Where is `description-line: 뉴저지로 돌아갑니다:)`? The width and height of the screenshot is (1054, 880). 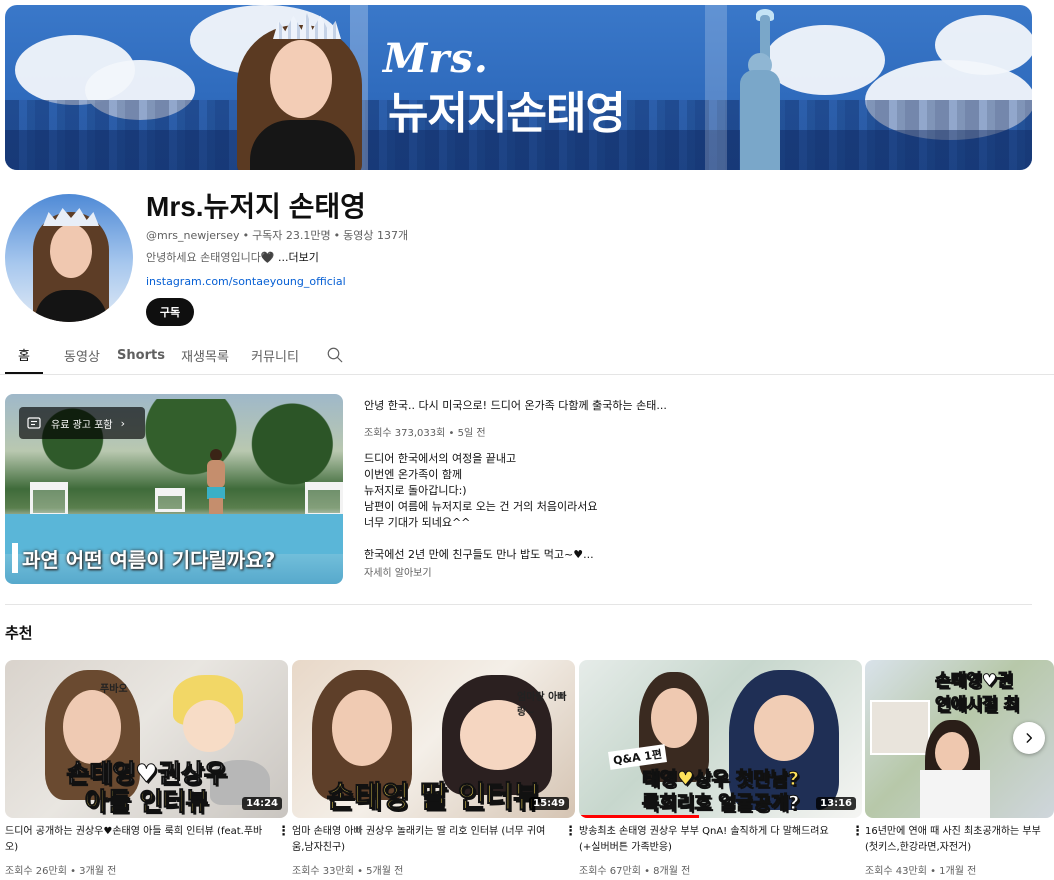 description-line: 뉴저지로 돌아갑니다:) is located at coordinates (415, 490).